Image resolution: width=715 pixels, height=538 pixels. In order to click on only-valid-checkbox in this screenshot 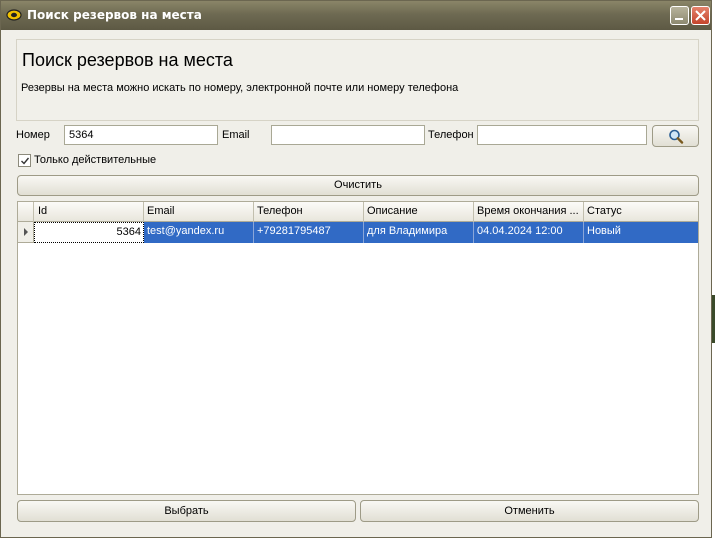, I will do `click(24, 160)`.